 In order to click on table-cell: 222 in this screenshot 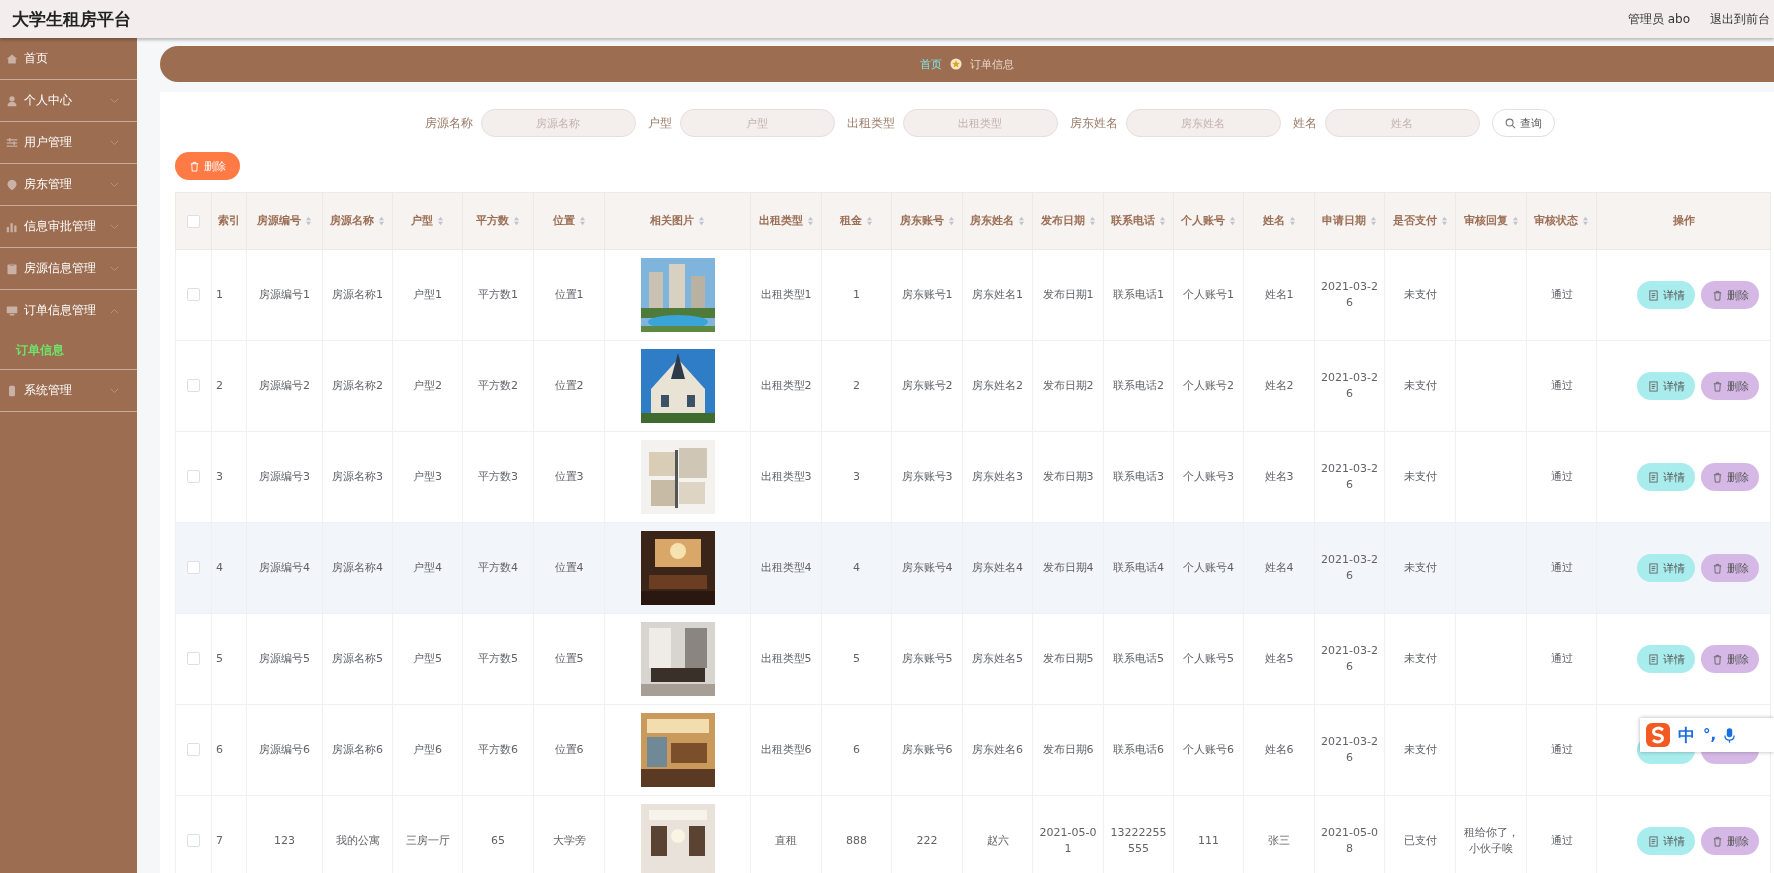, I will do `click(927, 840)`.